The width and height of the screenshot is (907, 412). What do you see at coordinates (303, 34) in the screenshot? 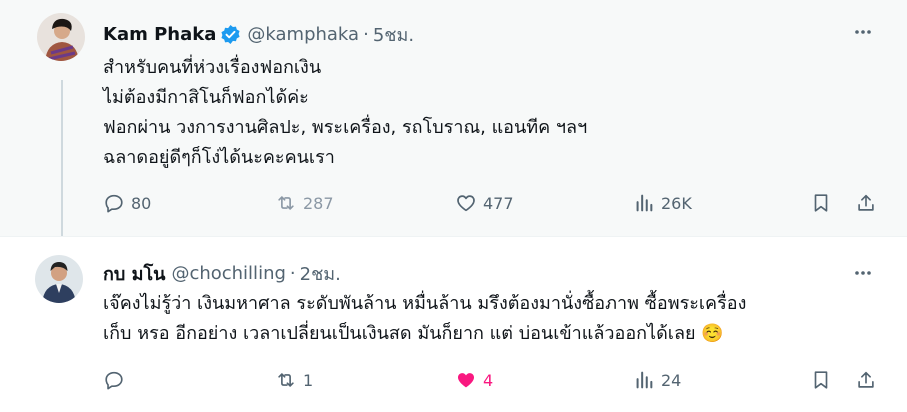
I see `author-handle: @kamphaka` at bounding box center [303, 34].